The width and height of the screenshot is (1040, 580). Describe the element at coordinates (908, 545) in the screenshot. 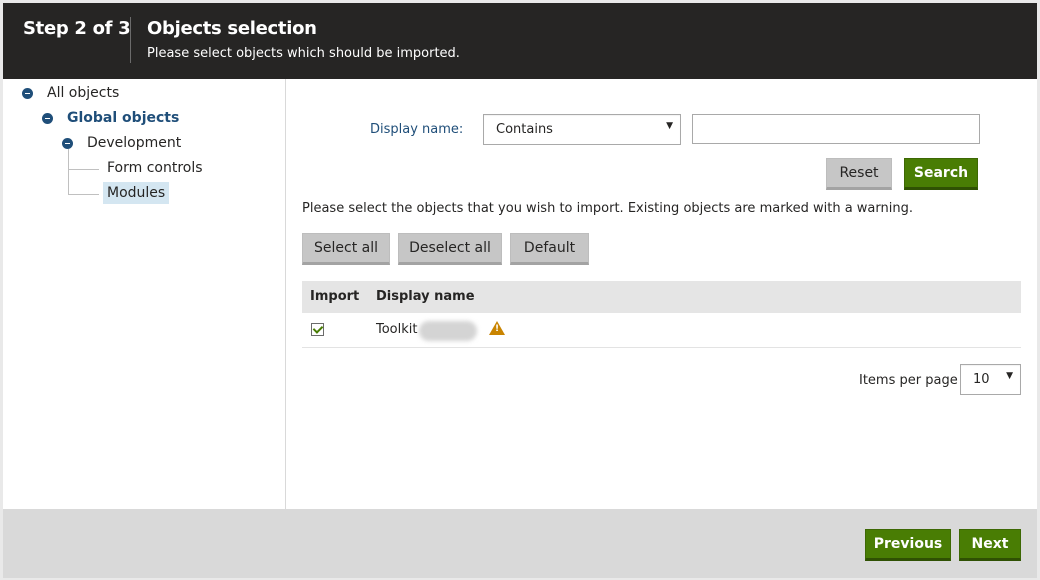

I see `previous-button: Previous` at that location.